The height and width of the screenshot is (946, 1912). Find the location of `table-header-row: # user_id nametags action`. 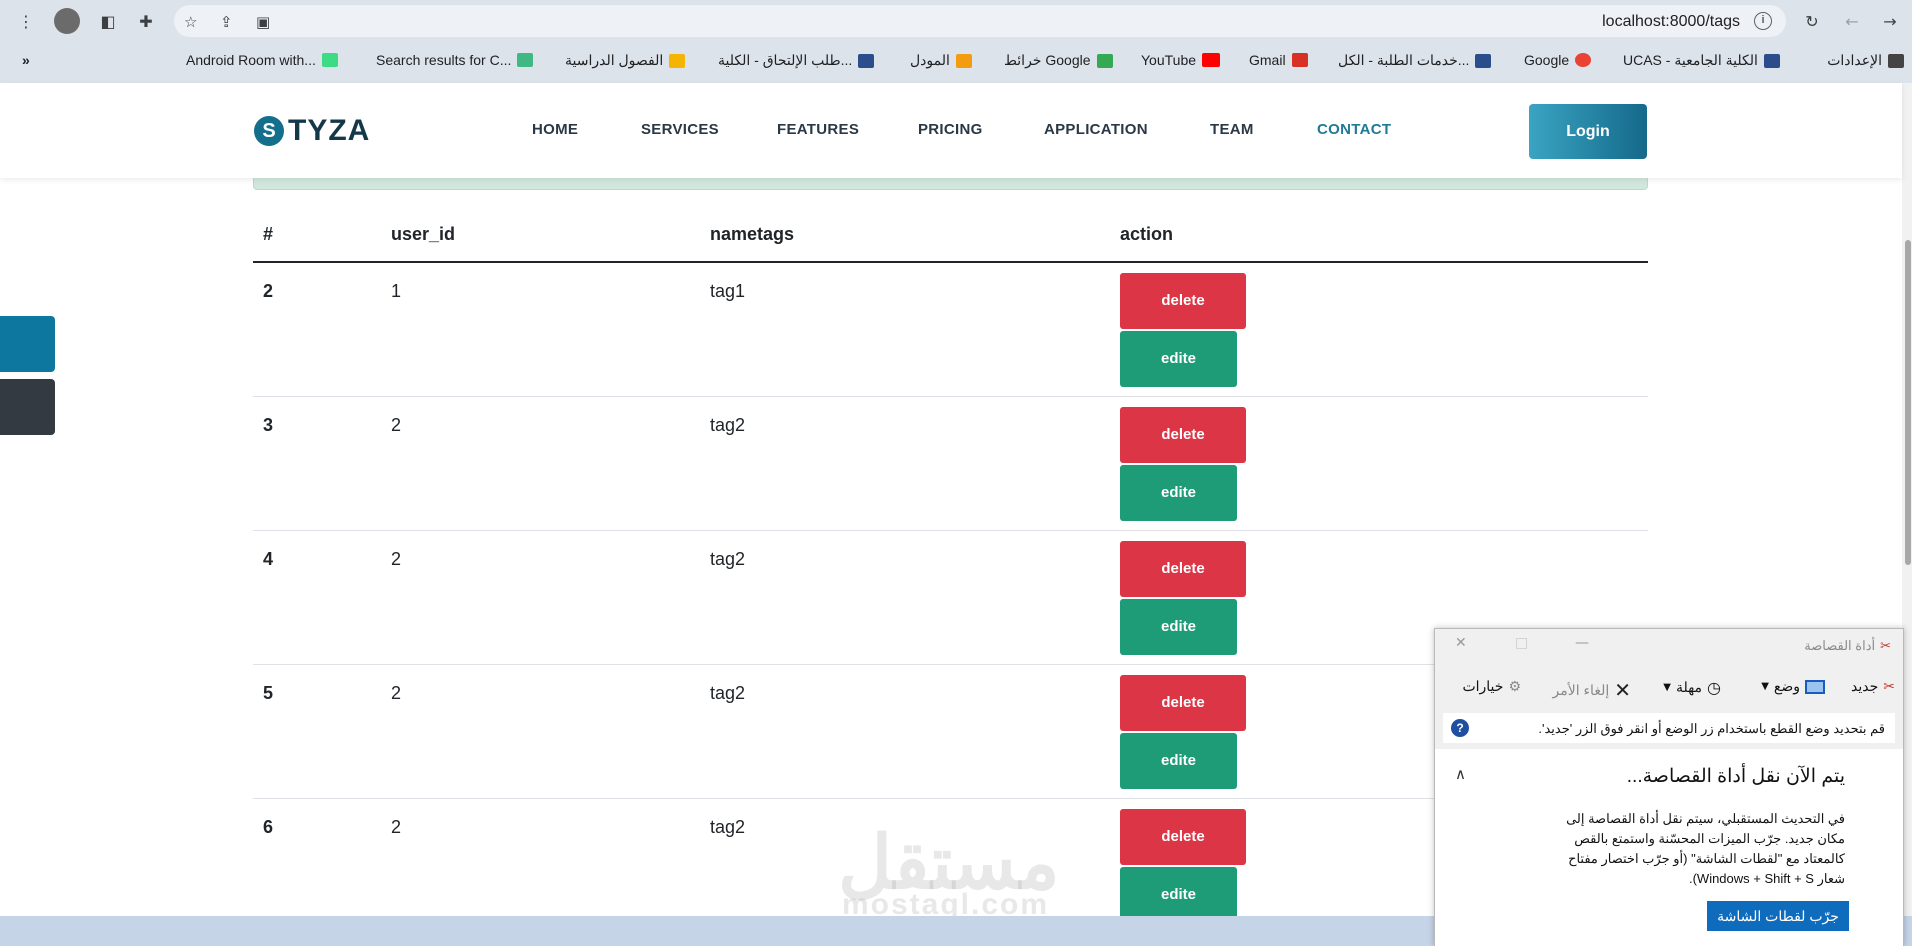

table-header-row: # user_id nametags action is located at coordinates (950, 235).